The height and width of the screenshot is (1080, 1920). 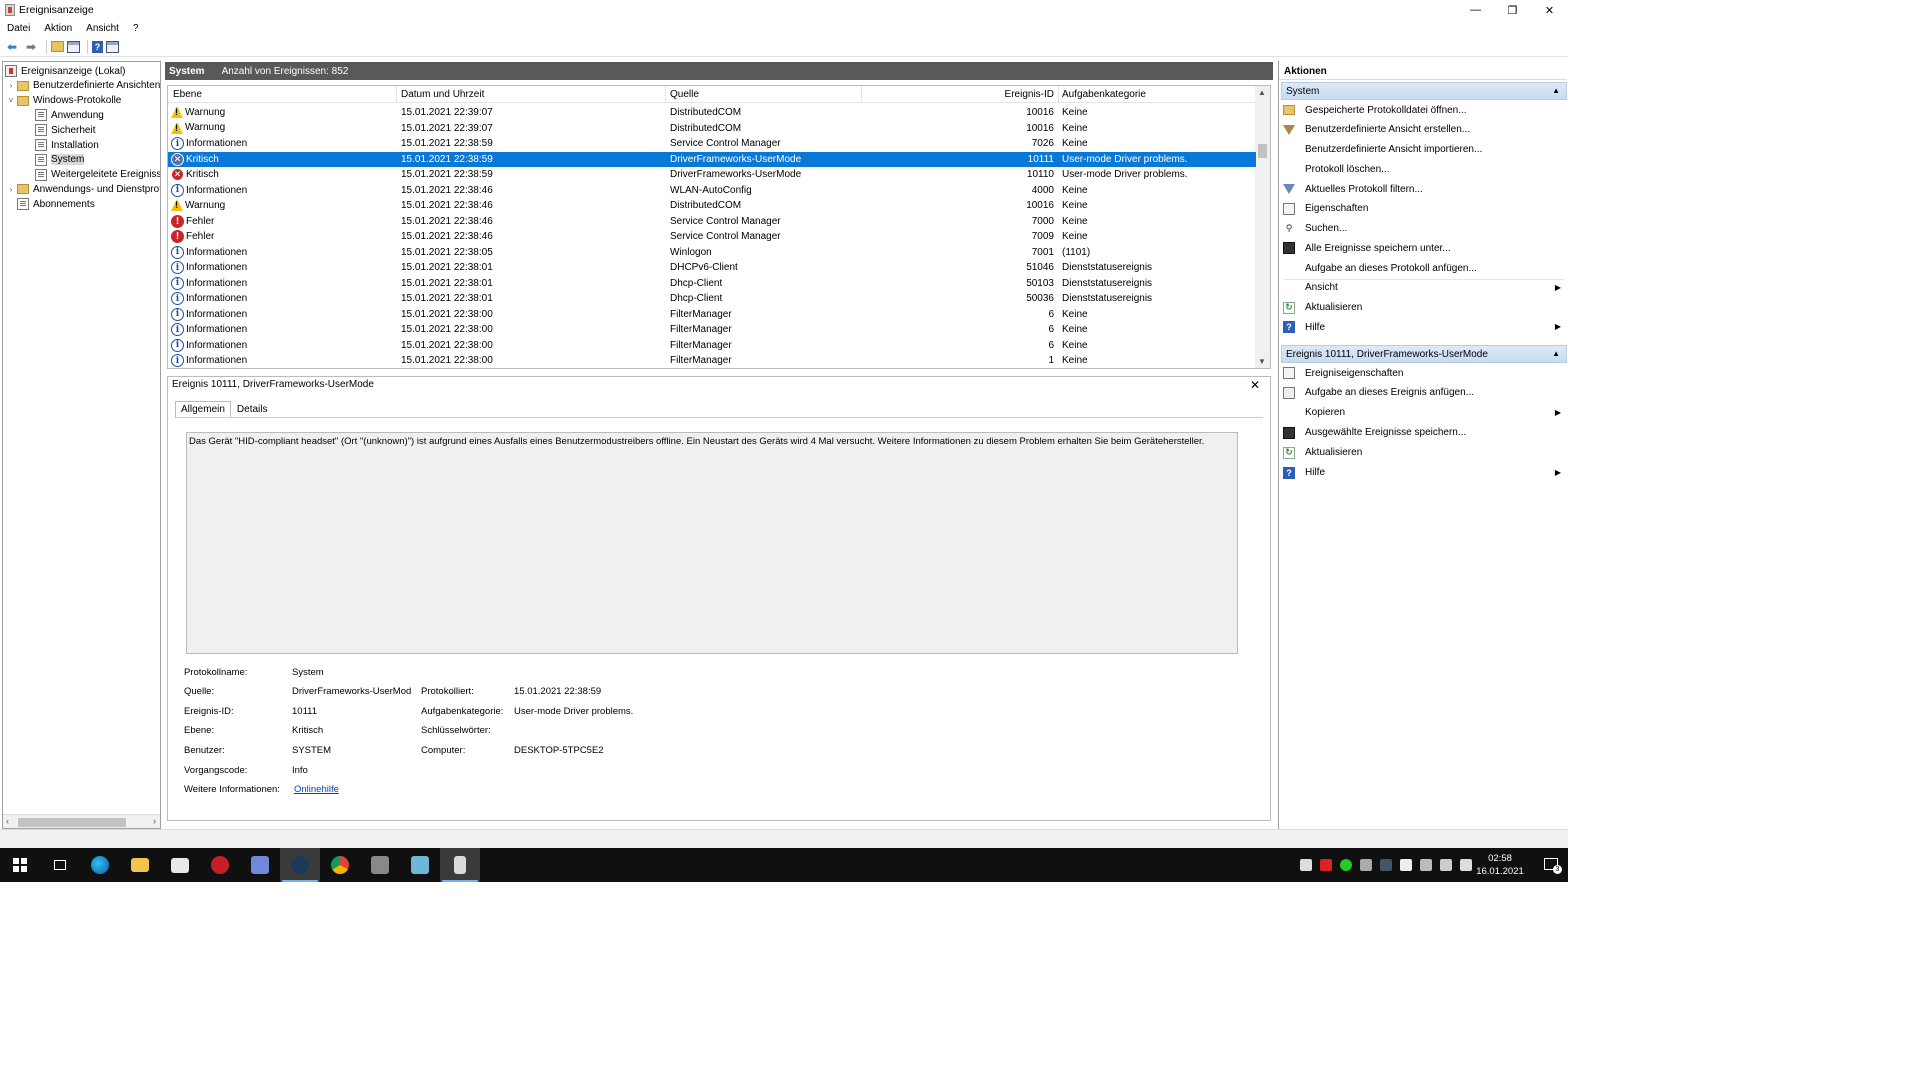 I want to click on scroll-up-icon: ▲, so click(x=1262, y=92).